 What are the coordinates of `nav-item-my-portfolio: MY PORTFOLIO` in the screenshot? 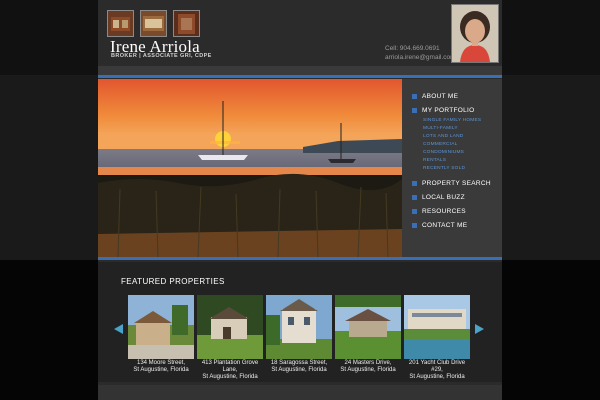 It's located at (443, 110).